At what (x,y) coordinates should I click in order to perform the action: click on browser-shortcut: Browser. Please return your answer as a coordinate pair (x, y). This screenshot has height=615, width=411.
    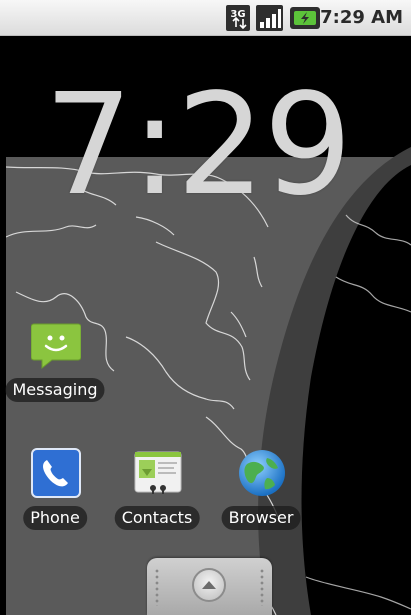
    Looking at the image, I should click on (261, 490).